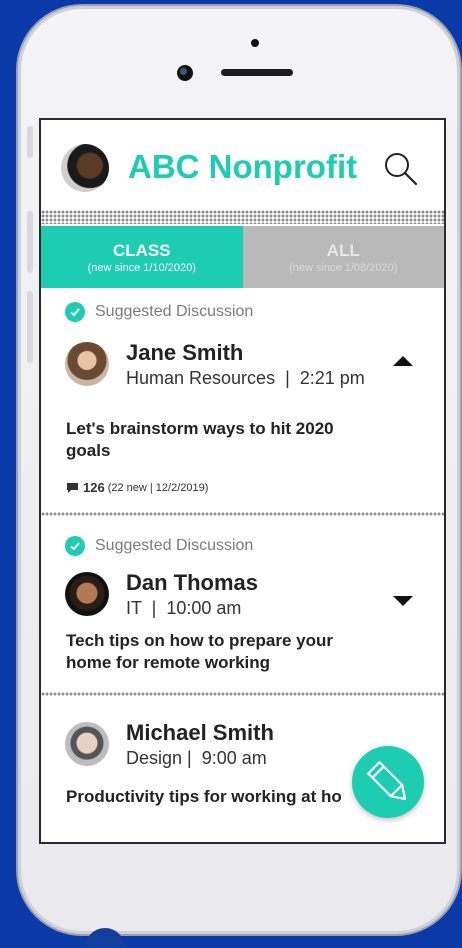 The image size is (462, 948). What do you see at coordinates (343, 267) in the screenshot?
I see `tab-all-sub: (new since 1/08/2020)` at bounding box center [343, 267].